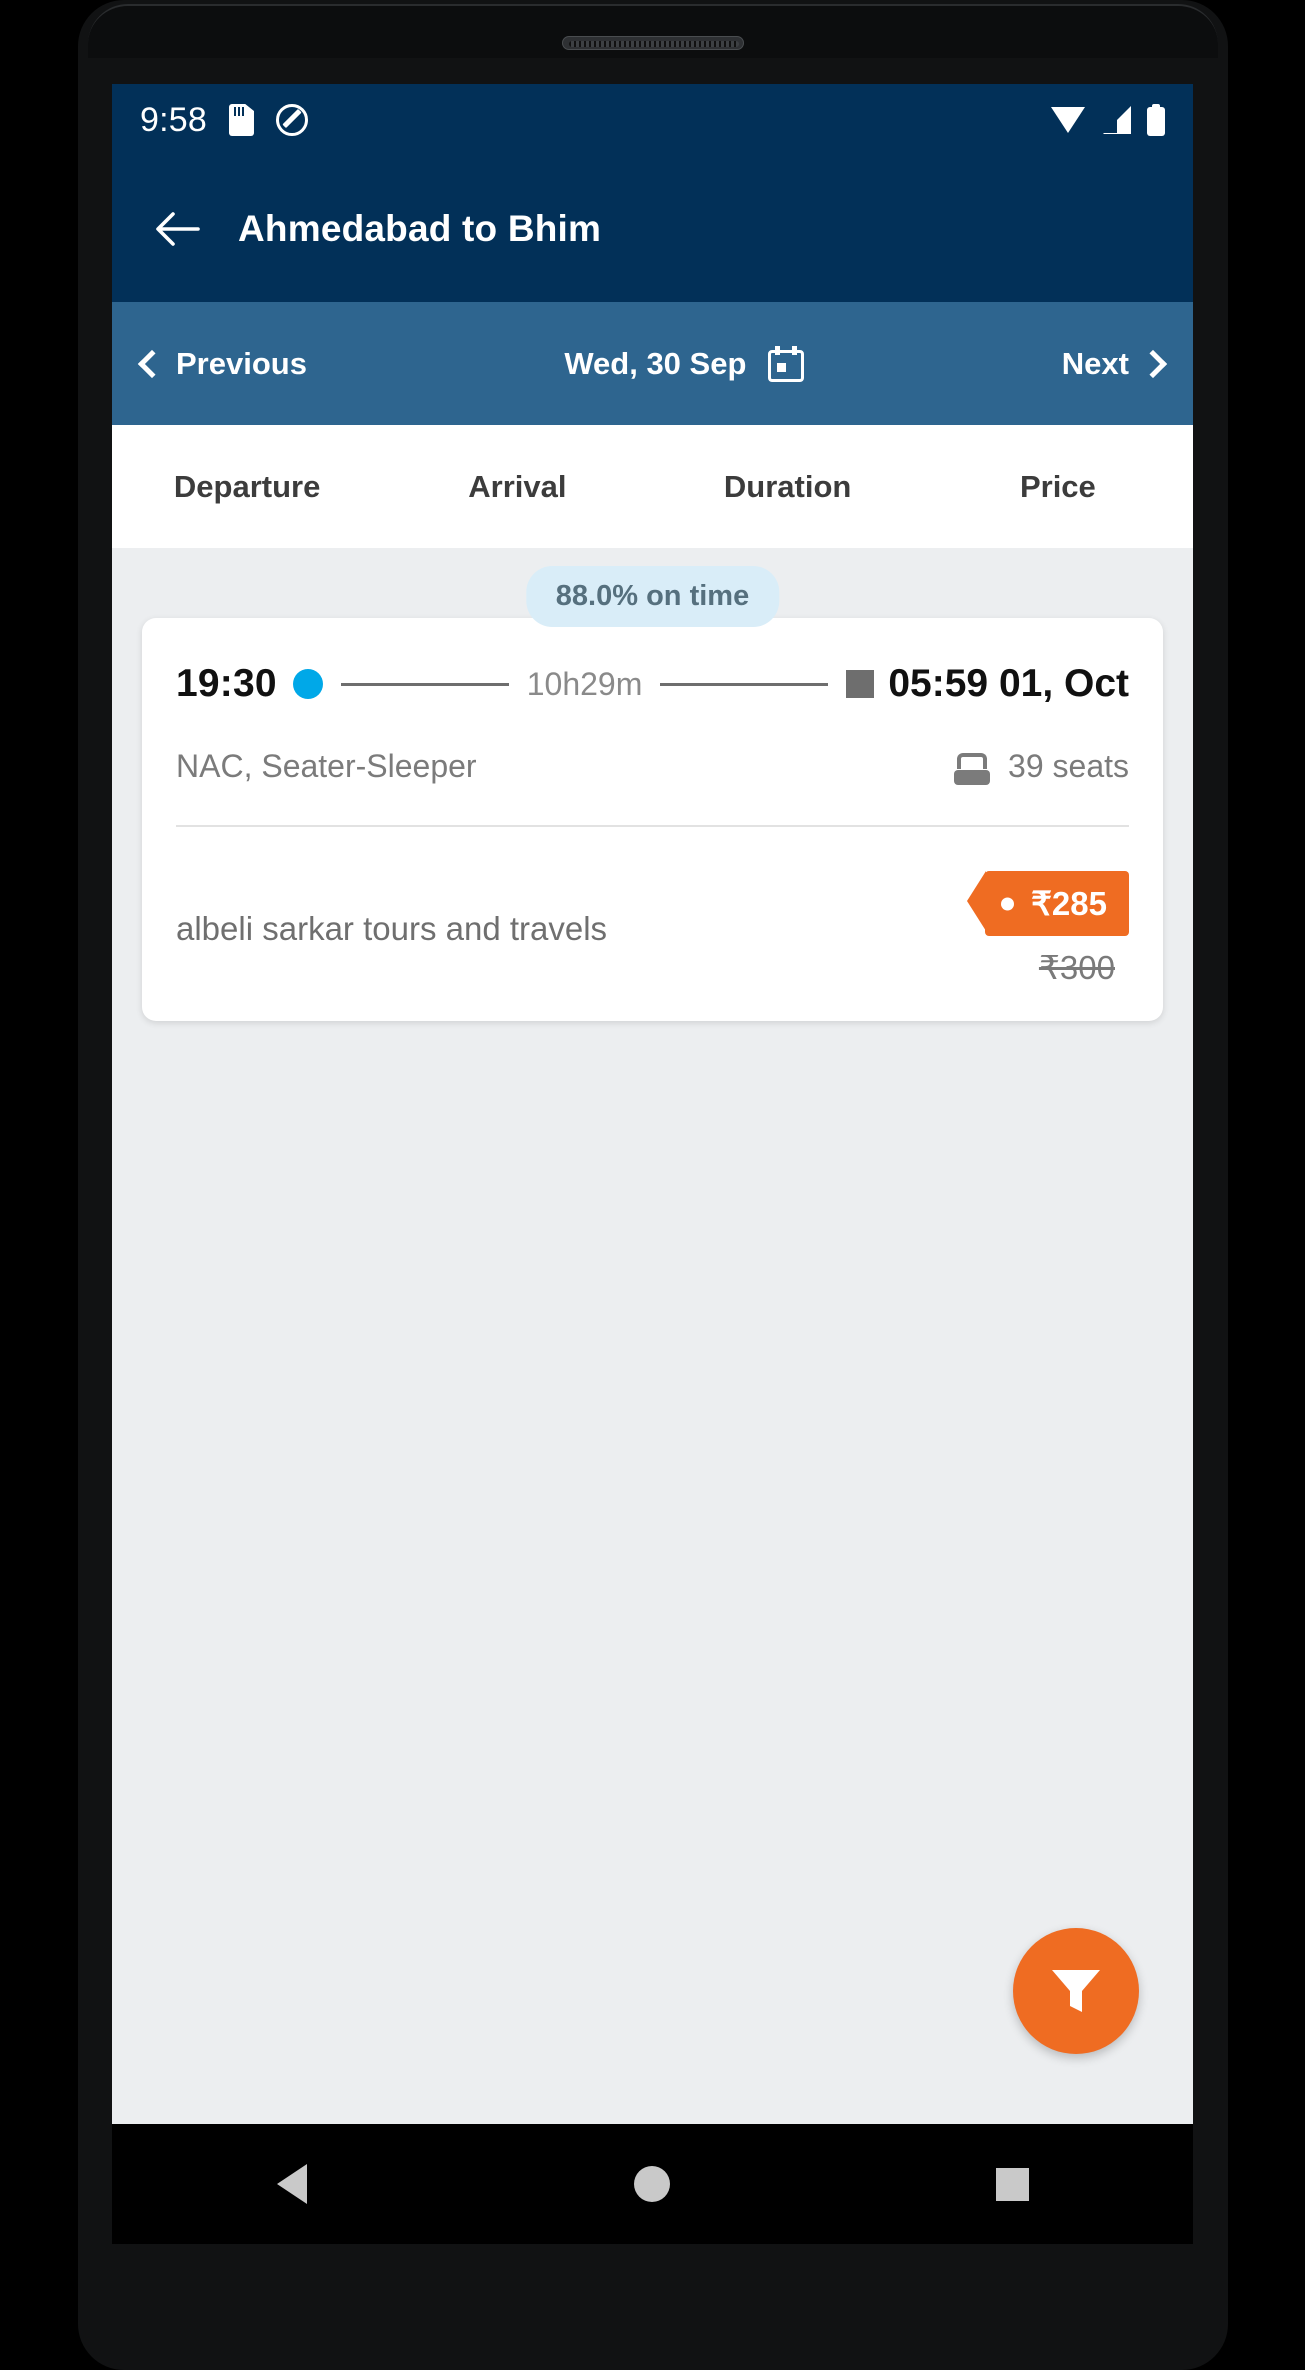  I want to click on seats-available-block: 39 seats, so click(1041, 766).